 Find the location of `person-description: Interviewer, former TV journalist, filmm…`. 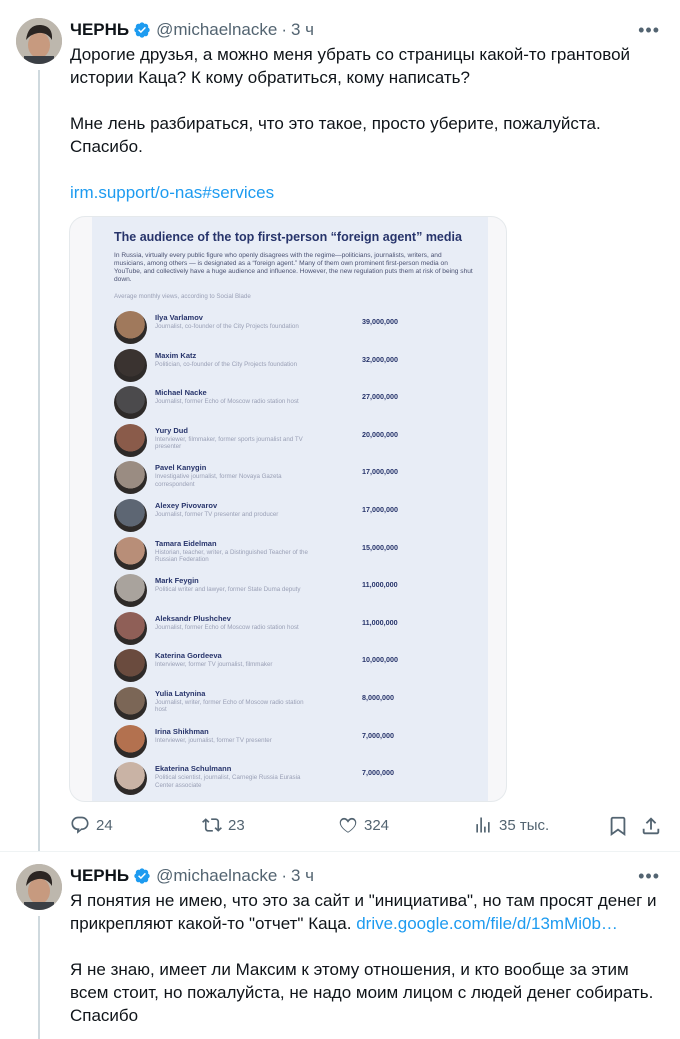

person-description: Interviewer, former TV journalist, filmm… is located at coordinates (214, 665).